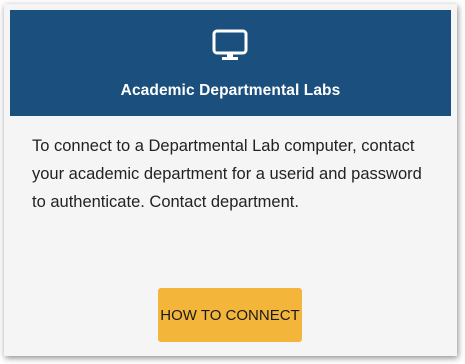 The height and width of the screenshot is (364, 465). What do you see at coordinates (230, 90) in the screenshot?
I see `card-title: Academic Departmental Labs` at bounding box center [230, 90].